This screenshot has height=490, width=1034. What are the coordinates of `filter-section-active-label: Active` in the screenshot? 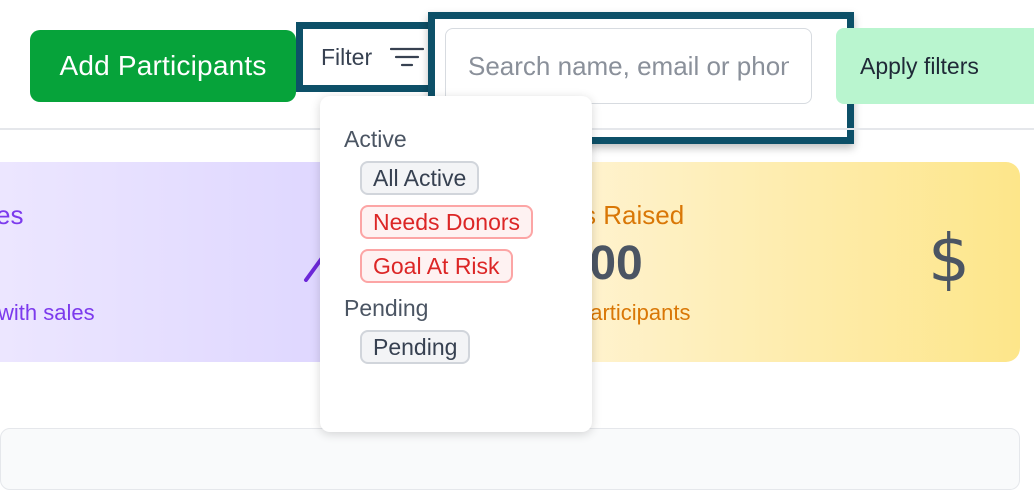 It's located at (375, 139).